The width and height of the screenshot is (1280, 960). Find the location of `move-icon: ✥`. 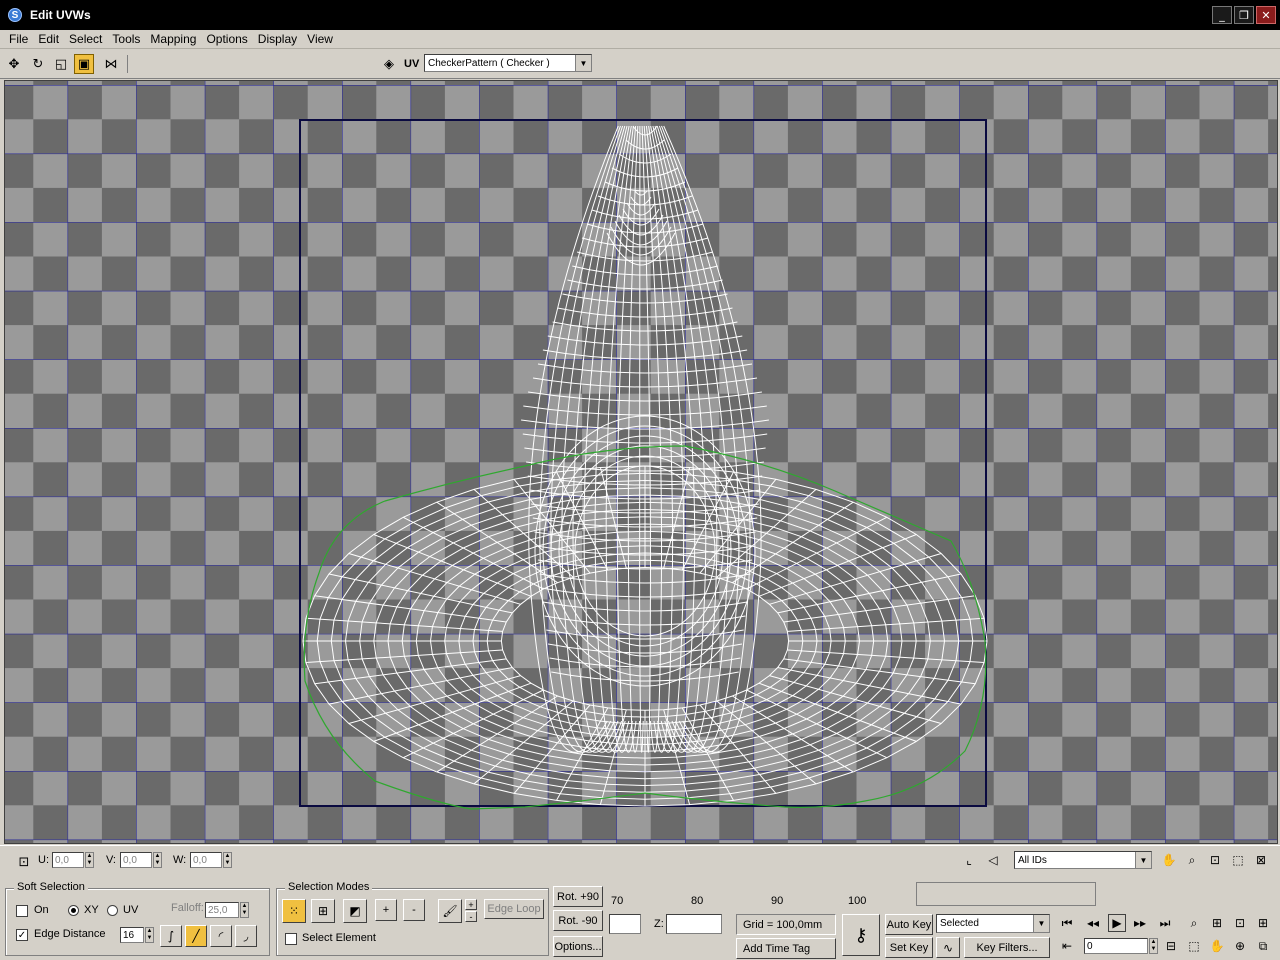

move-icon: ✥ is located at coordinates (14, 64).